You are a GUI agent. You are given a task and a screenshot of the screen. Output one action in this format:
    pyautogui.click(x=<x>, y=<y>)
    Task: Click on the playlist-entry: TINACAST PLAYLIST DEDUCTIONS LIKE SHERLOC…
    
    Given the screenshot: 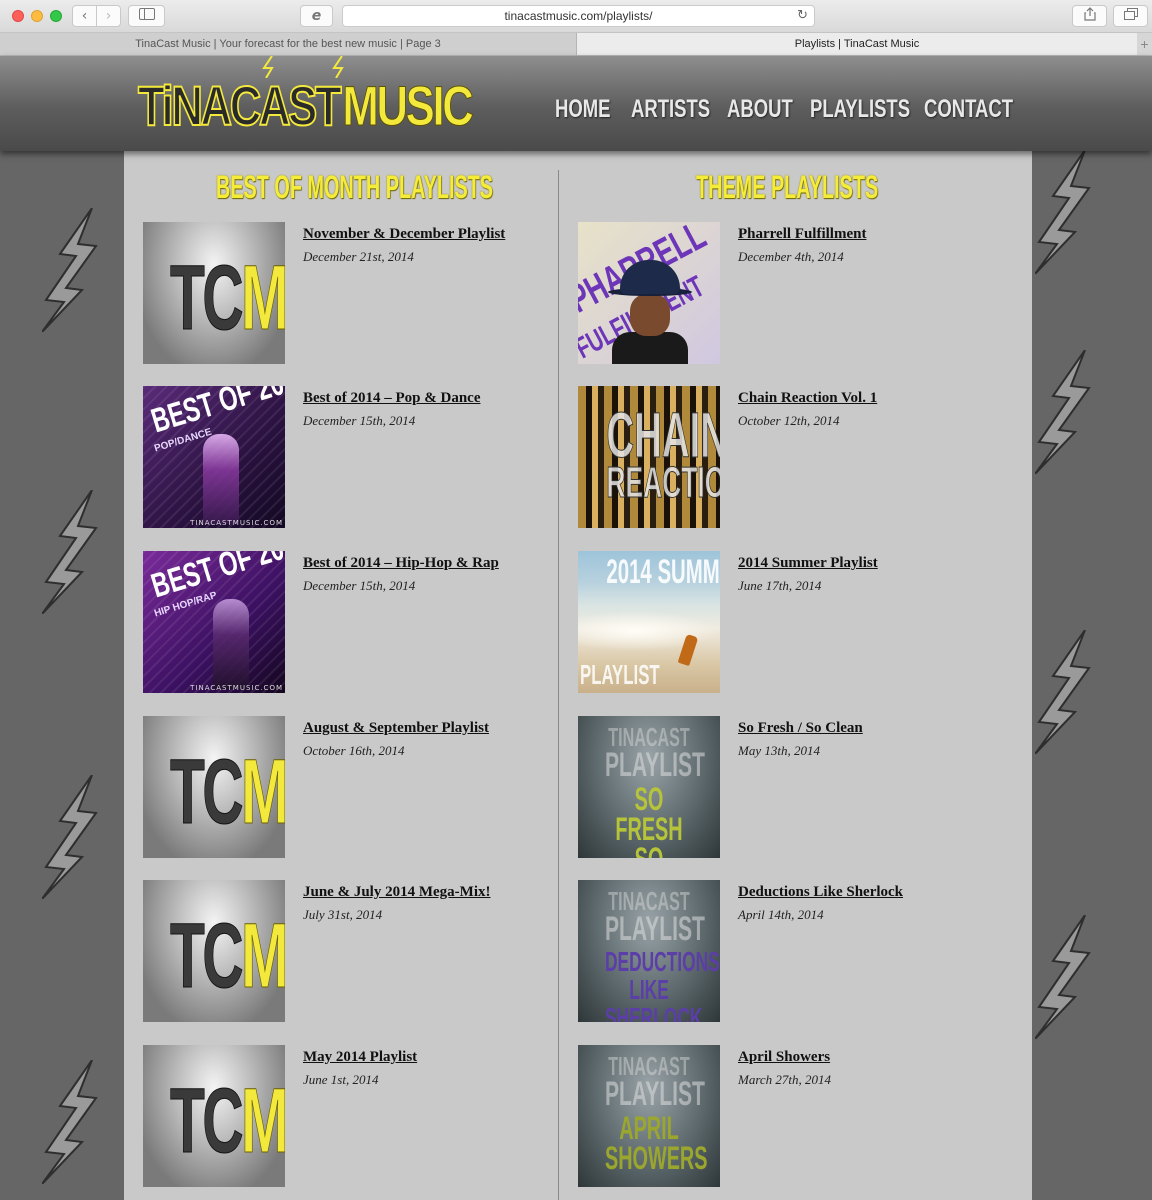 What is the action you would take?
    pyautogui.click(x=778, y=951)
    